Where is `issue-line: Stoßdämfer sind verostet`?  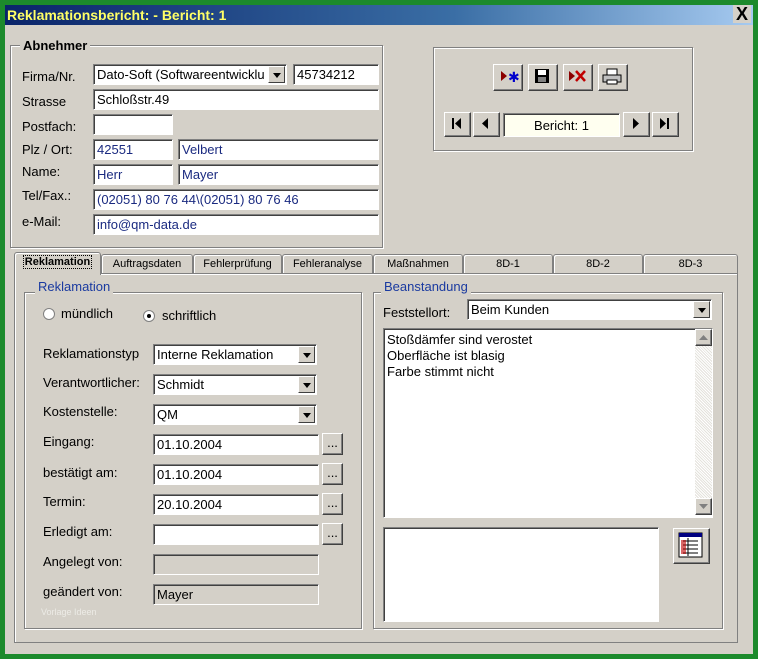
issue-line: Stoßdämfer sind verostet is located at coordinates (460, 339).